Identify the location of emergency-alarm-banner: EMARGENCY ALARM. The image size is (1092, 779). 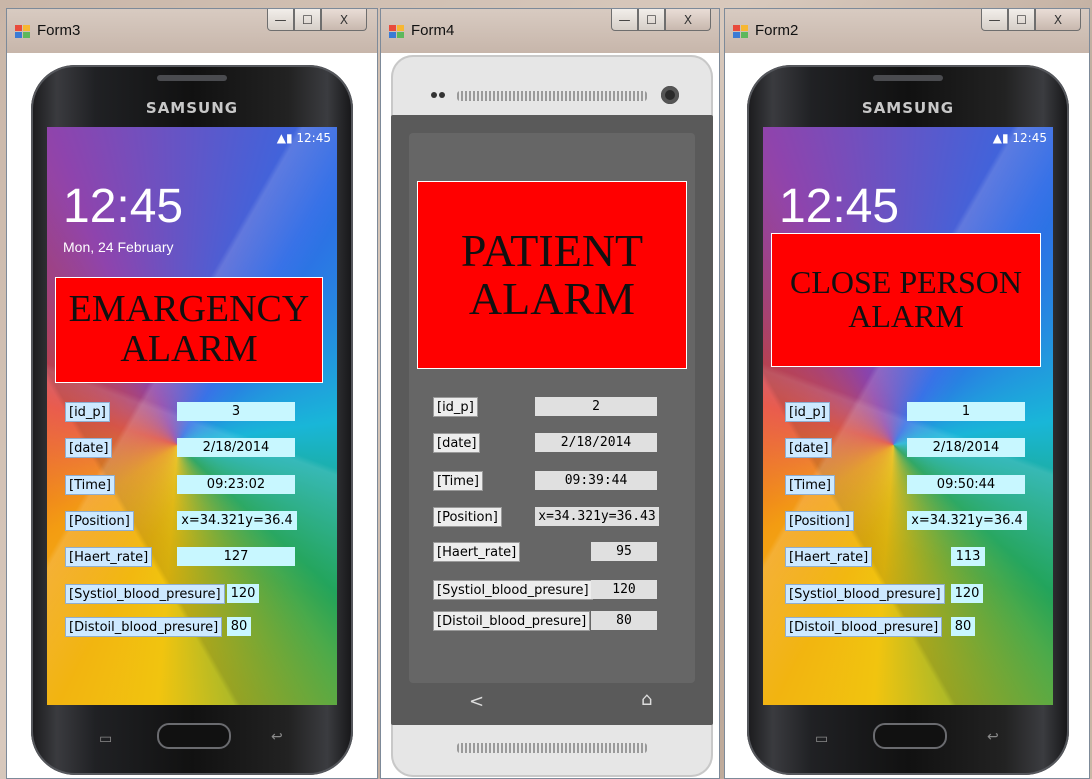
(189, 330).